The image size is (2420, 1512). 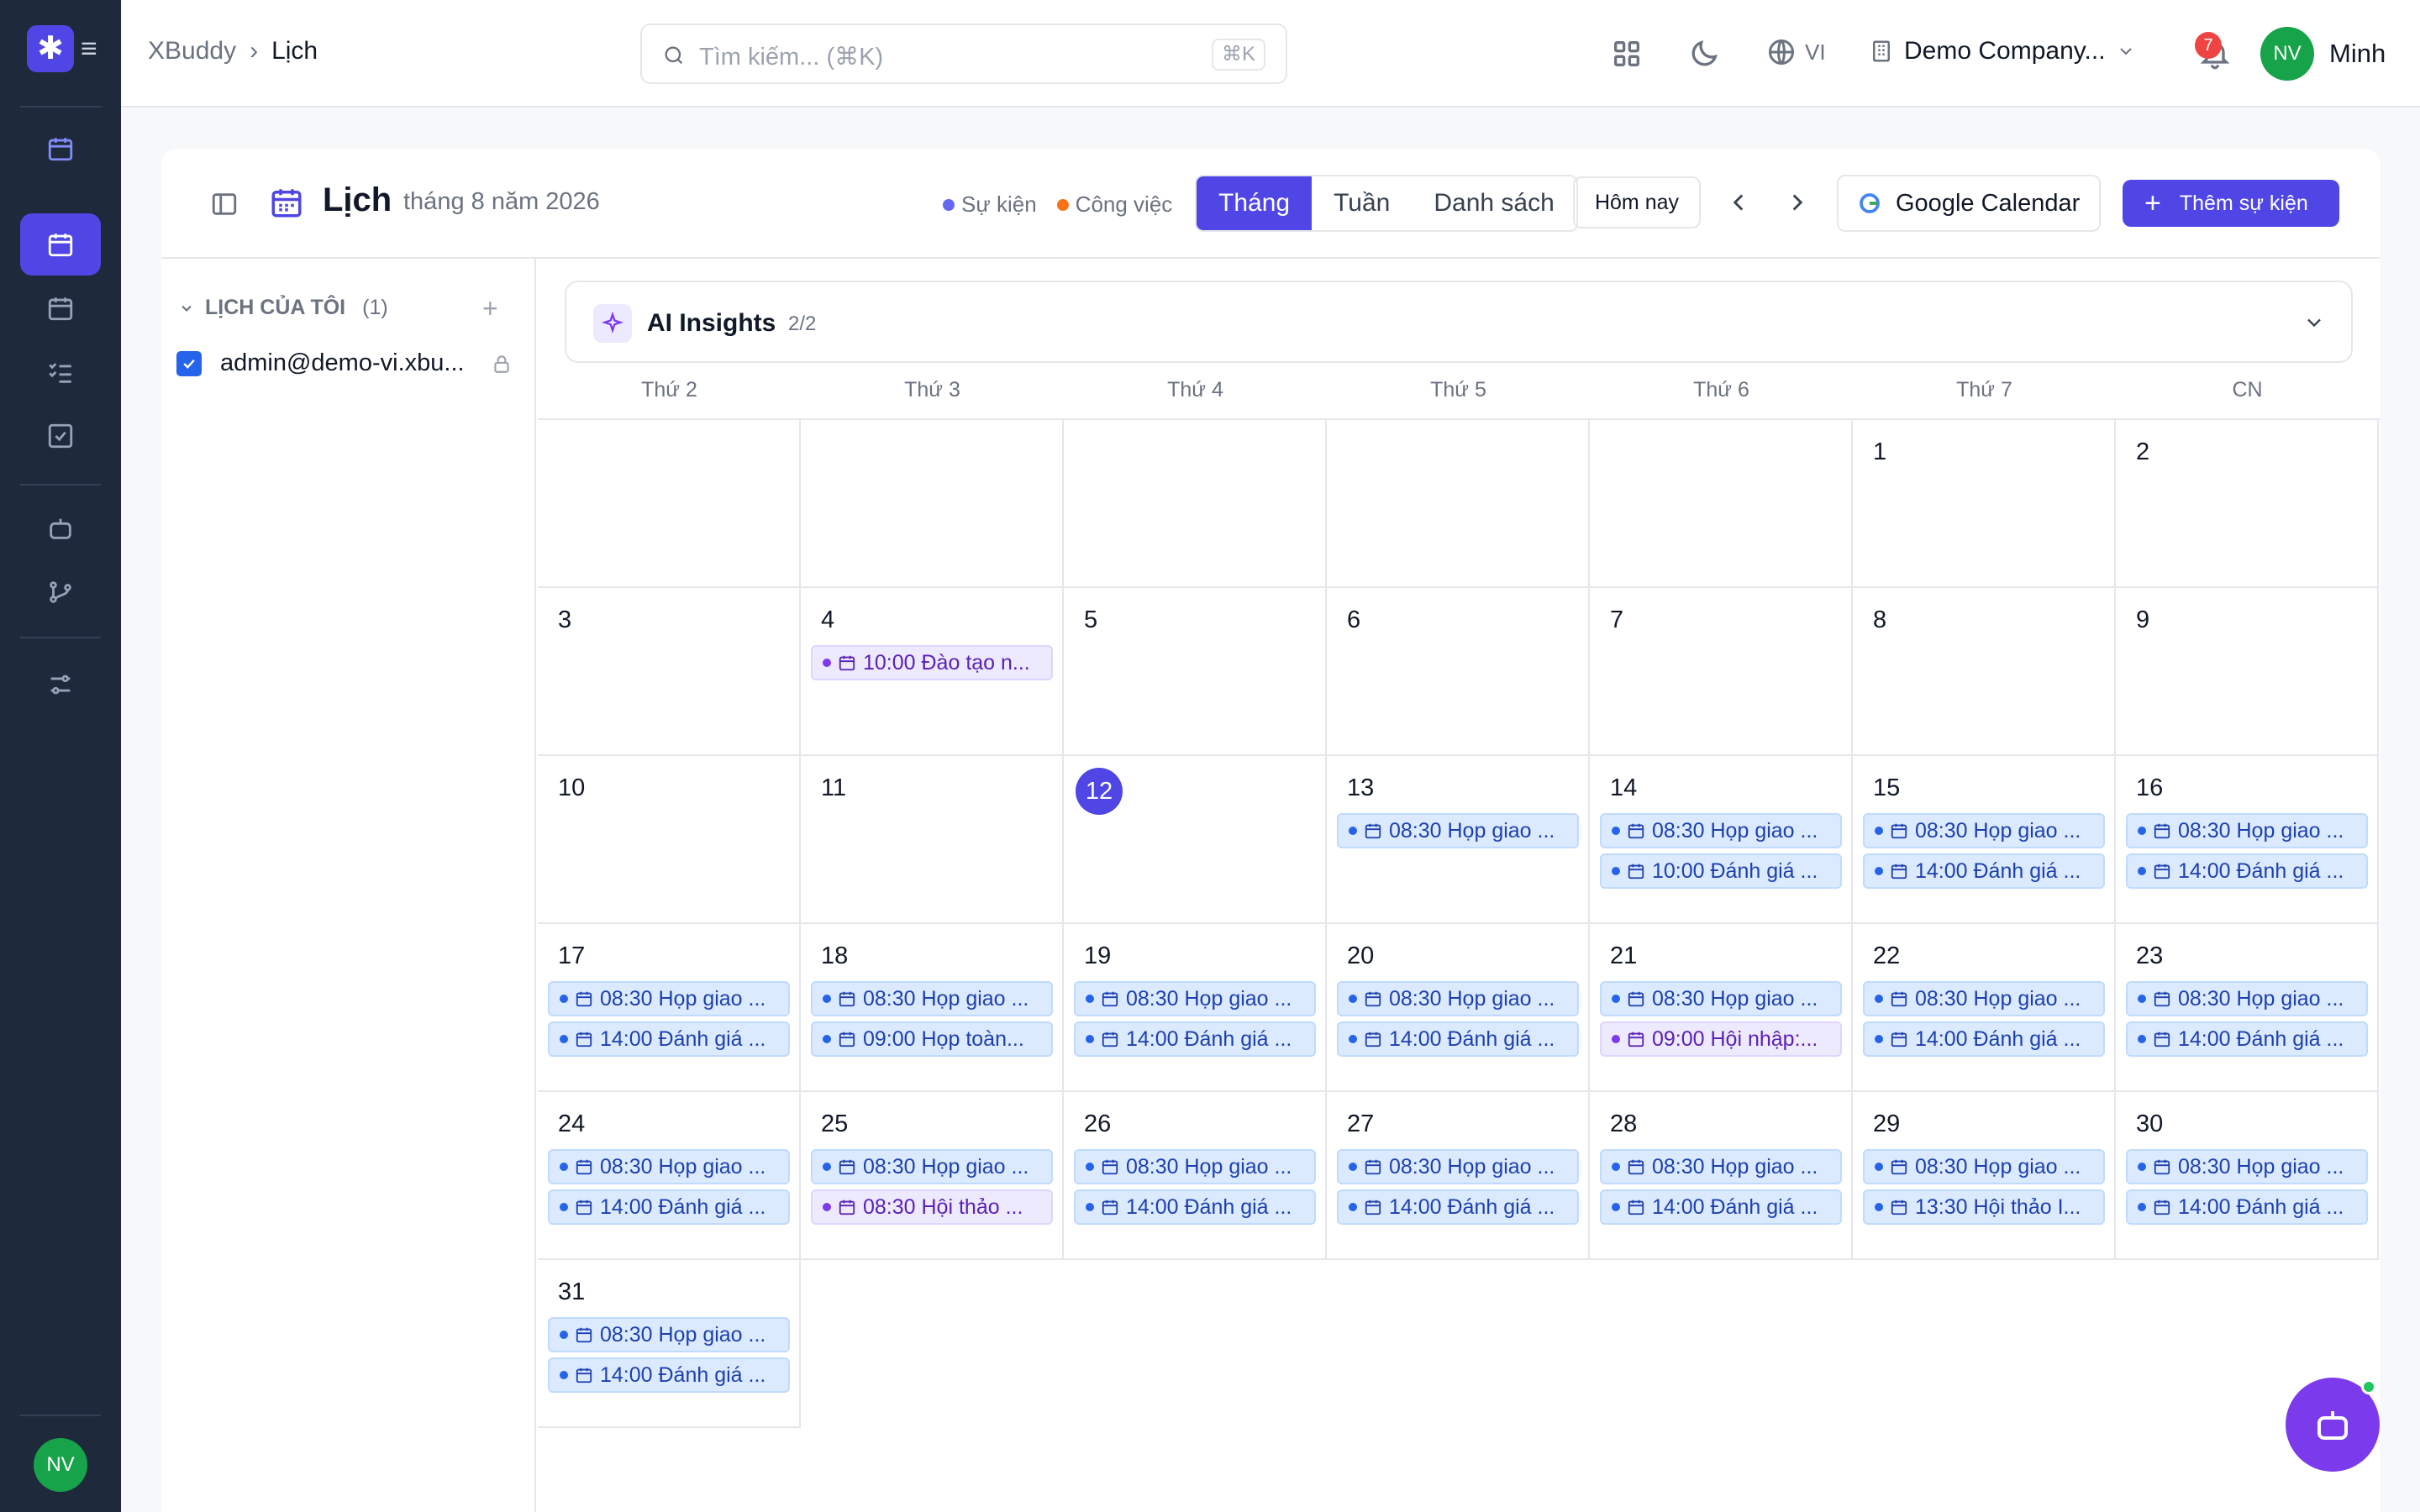 What do you see at coordinates (669, 840) in the screenshot?
I see `day-cell: 10` at bounding box center [669, 840].